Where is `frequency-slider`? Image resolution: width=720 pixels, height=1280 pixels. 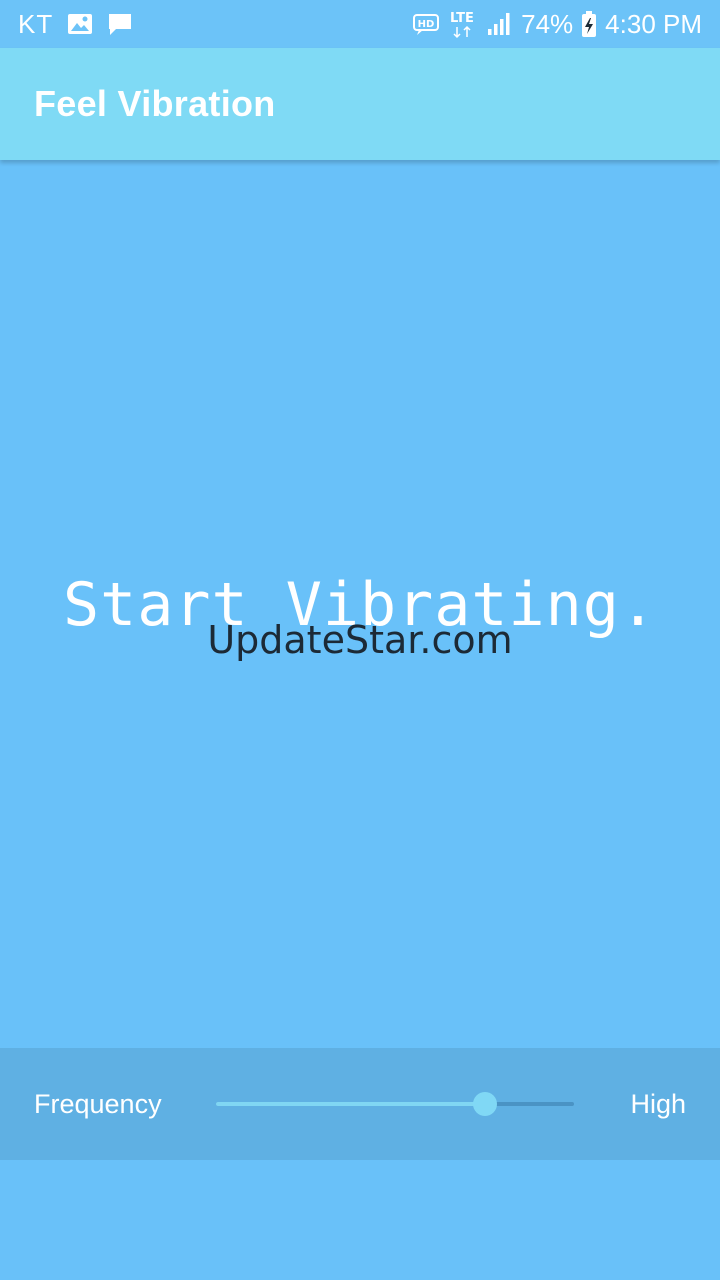
frequency-slider is located at coordinates (395, 1104).